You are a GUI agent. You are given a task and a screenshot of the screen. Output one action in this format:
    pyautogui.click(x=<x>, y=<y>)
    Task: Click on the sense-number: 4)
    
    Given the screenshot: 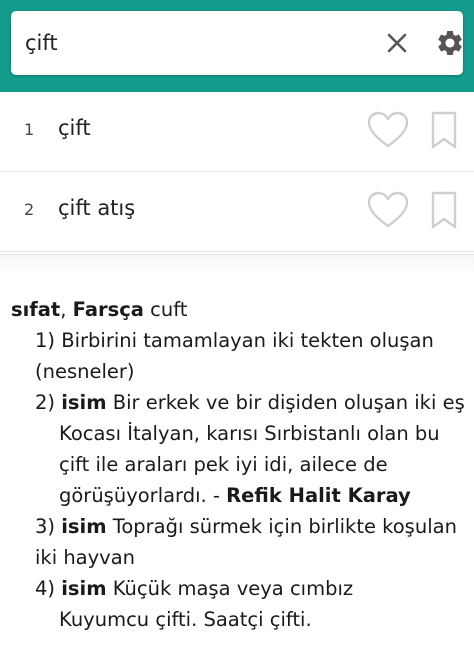 What is the action you would take?
    pyautogui.click(x=45, y=588)
    